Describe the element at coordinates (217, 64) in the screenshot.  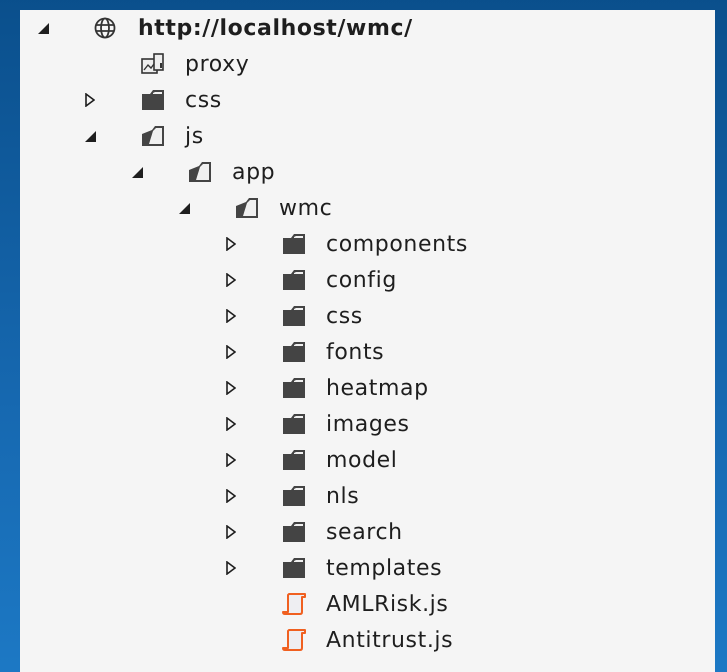
I see `tree-item-label: proxy` at that location.